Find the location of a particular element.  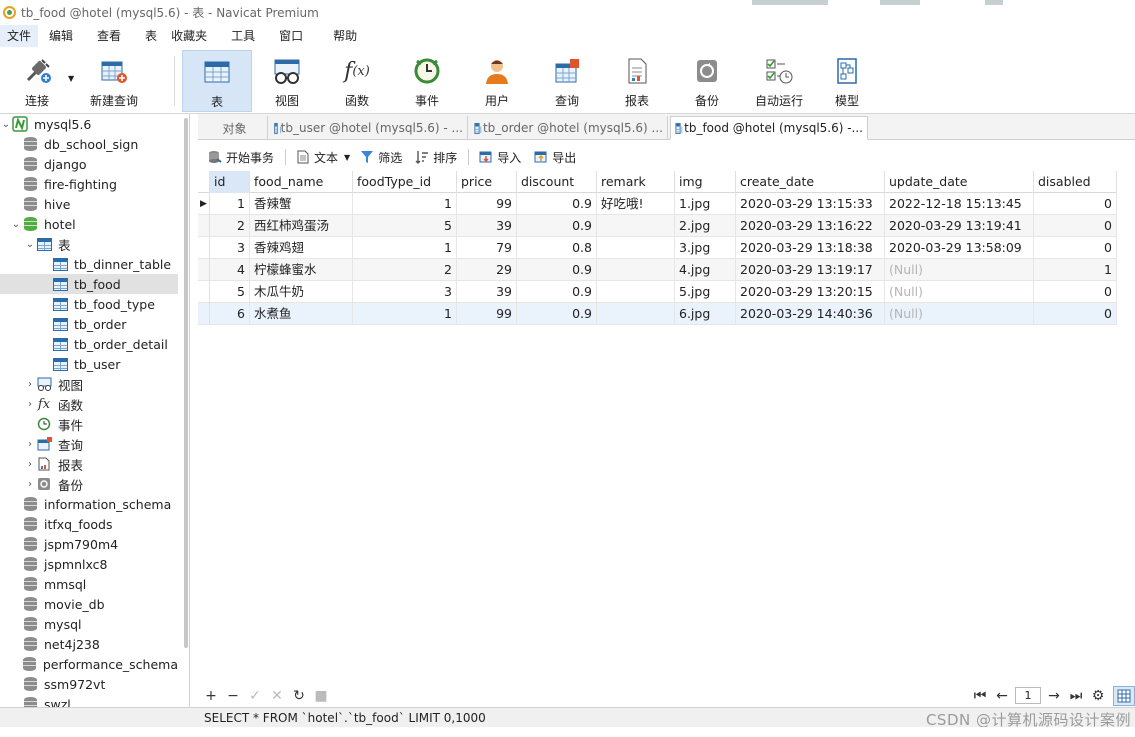

column-header-remark: remark is located at coordinates (636, 182).